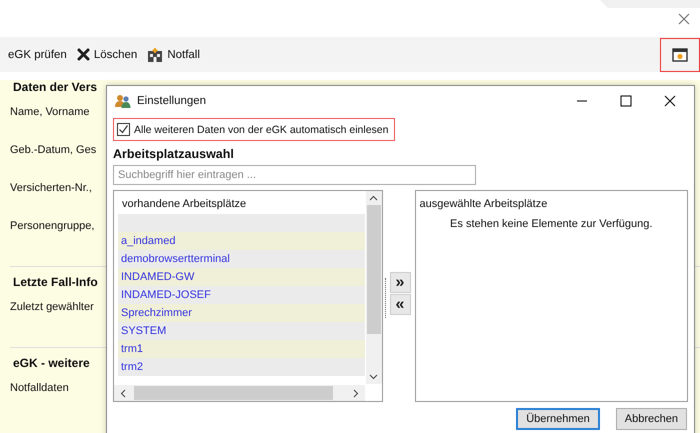 The image size is (700, 433). What do you see at coordinates (52, 226) in the screenshot?
I see `field-label: Personengruppe,` at bounding box center [52, 226].